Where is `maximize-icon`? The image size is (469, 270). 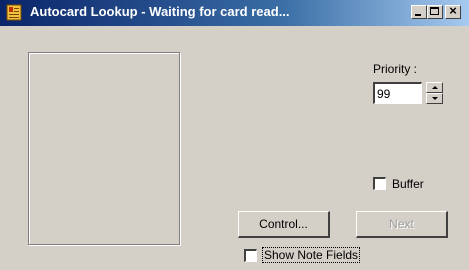
maximize-icon is located at coordinates (434, 11).